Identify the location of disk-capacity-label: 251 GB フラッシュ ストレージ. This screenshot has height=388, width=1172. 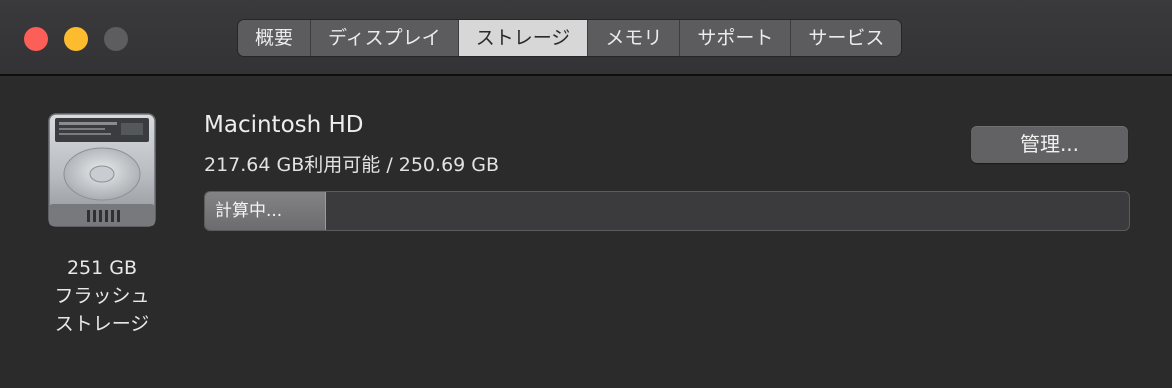
(102, 296).